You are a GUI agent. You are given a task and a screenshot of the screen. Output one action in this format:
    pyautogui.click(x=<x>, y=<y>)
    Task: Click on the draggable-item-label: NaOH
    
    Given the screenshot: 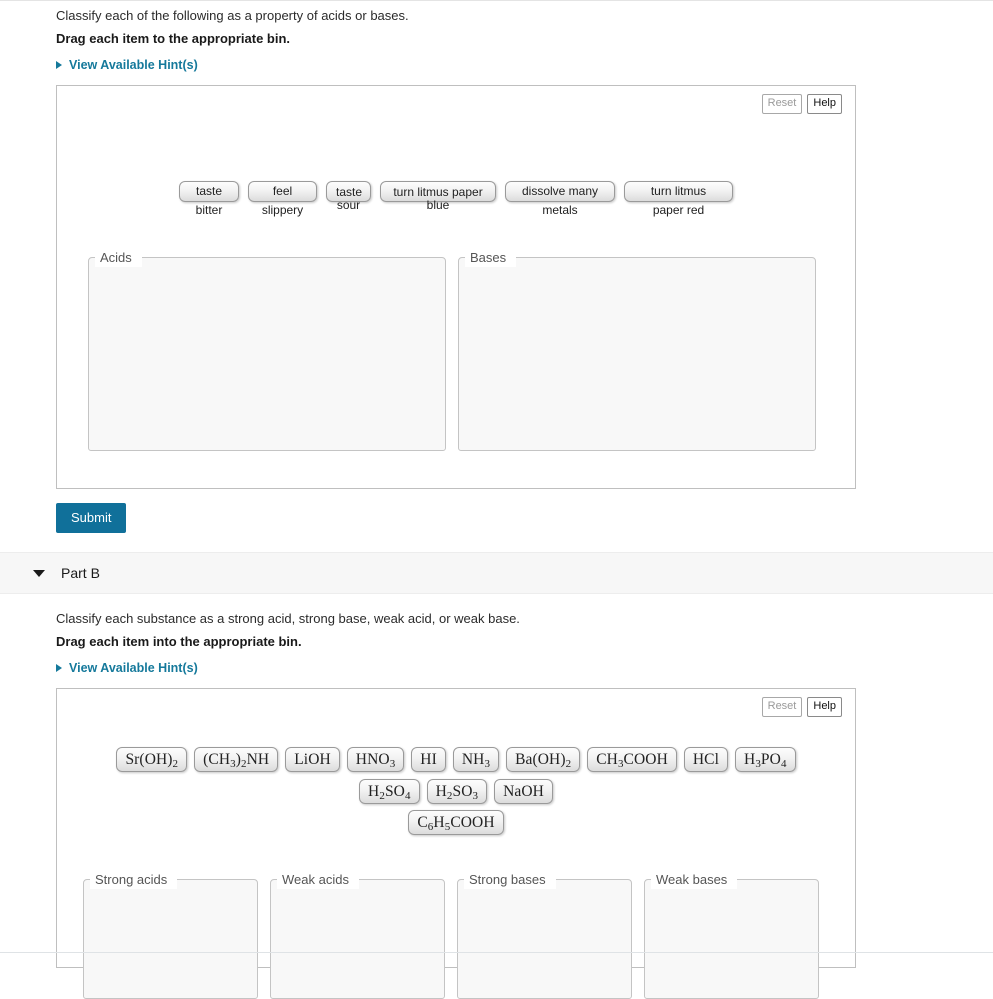 What is the action you would take?
    pyautogui.click(x=523, y=791)
    